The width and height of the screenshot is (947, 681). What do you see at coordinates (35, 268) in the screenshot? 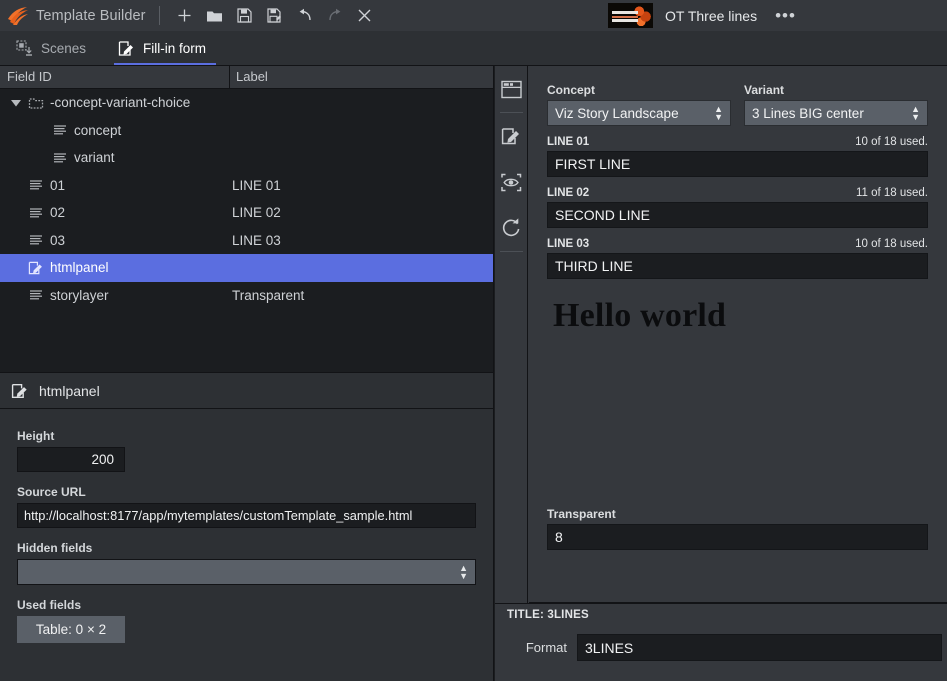
I see `html-panel-icon` at bounding box center [35, 268].